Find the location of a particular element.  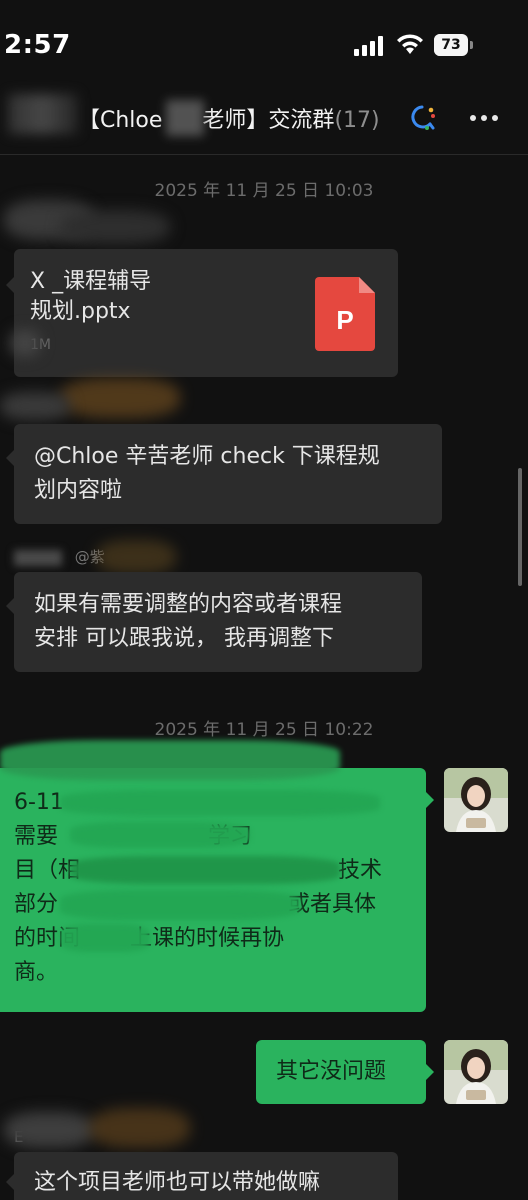

back-button is located at coordinates (43, 114).